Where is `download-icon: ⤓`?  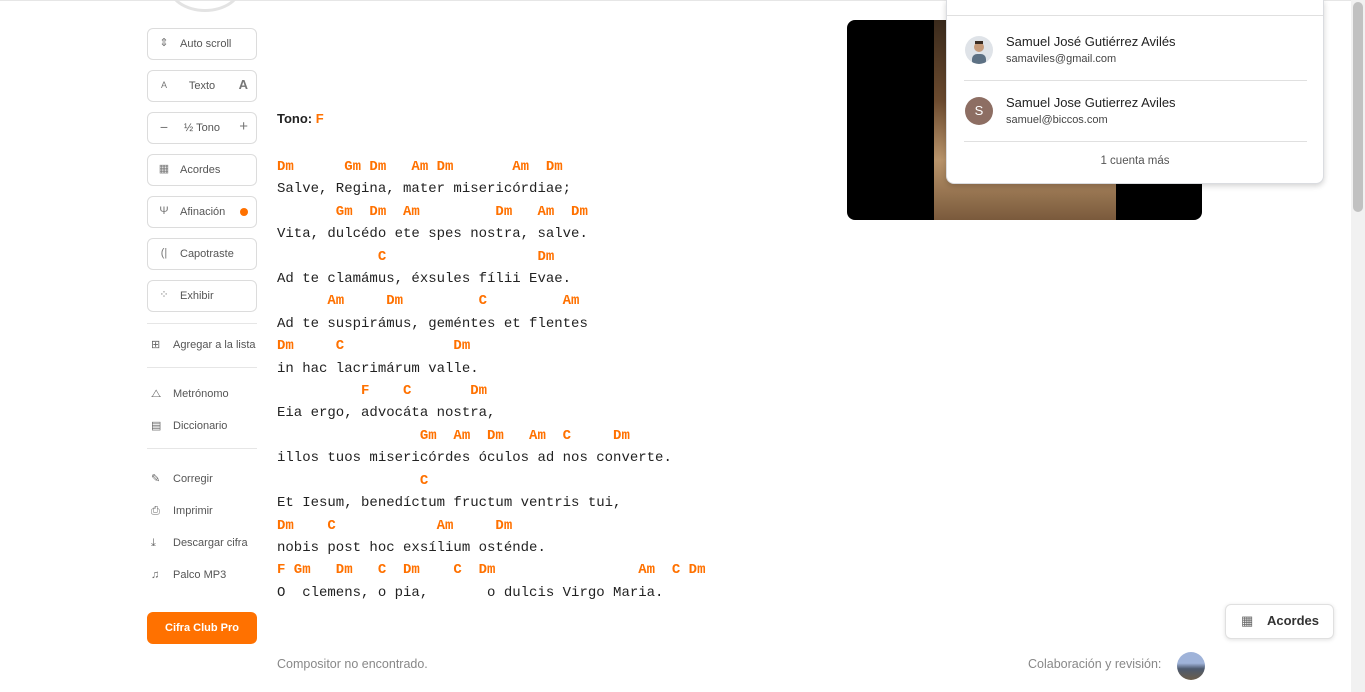 download-icon: ⤓ is located at coordinates (153, 543).